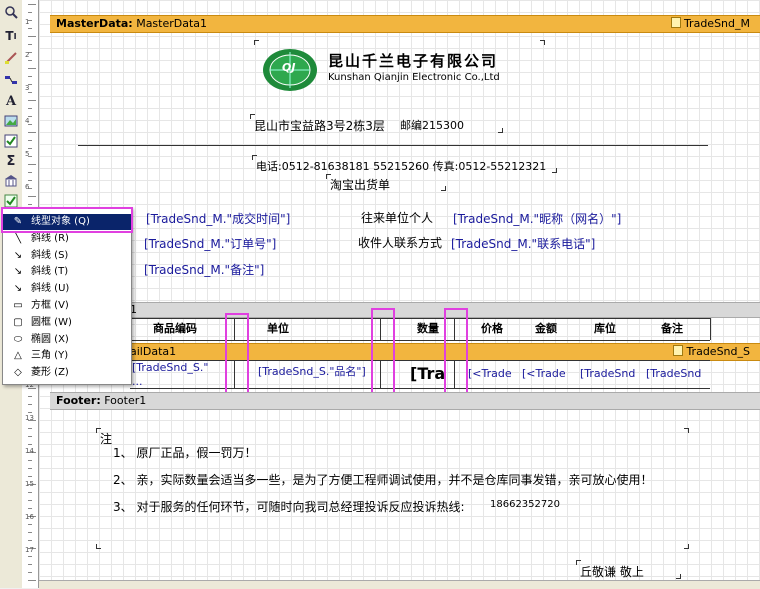 Image resolution: width=760 pixels, height=589 pixels. Describe the element at coordinates (67, 239) in the screenshot. I see `menu-item-1: ╲ 斜线 (R)` at that location.